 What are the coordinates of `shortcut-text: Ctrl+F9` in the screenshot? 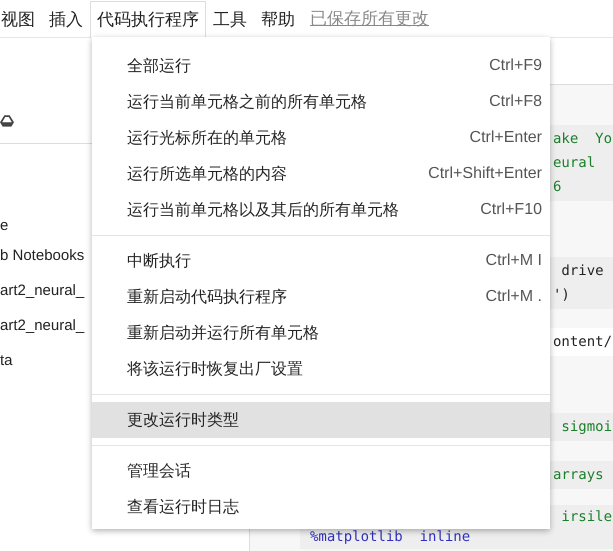 It's located at (515, 66).